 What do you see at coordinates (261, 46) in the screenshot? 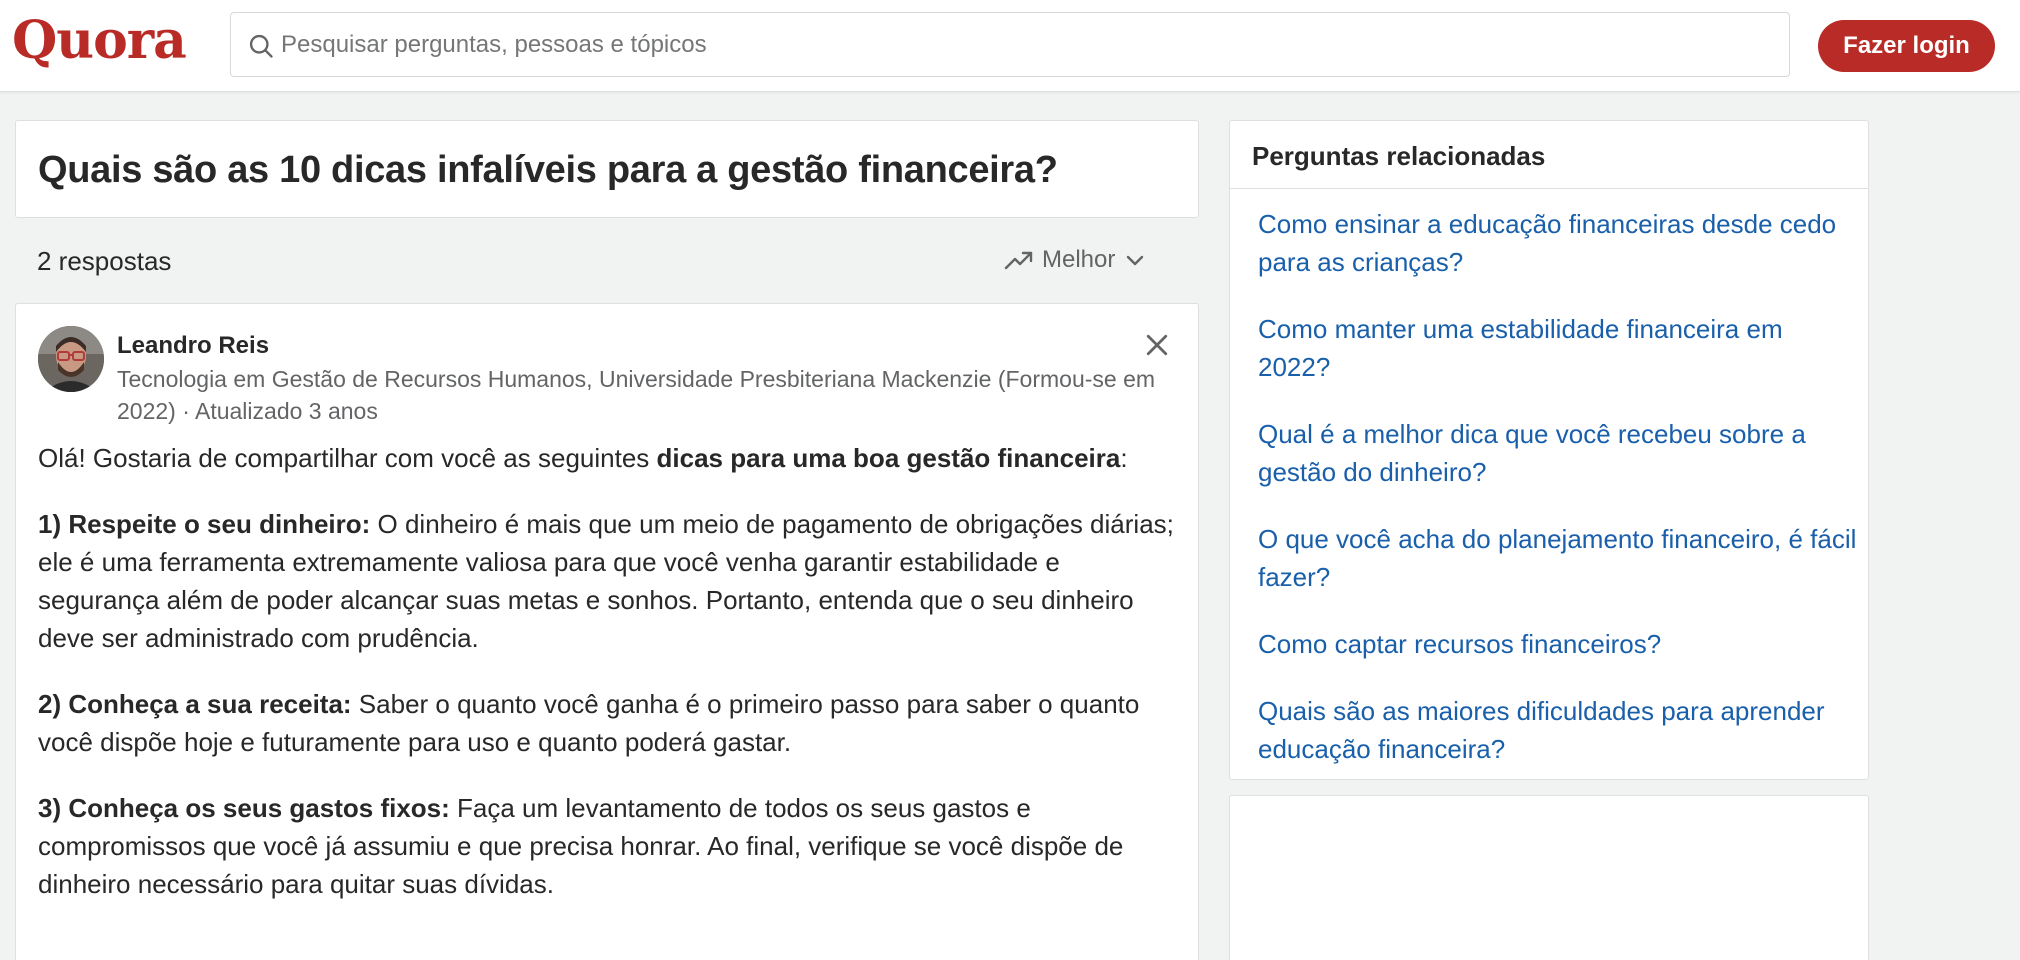
I see `search-icon` at bounding box center [261, 46].